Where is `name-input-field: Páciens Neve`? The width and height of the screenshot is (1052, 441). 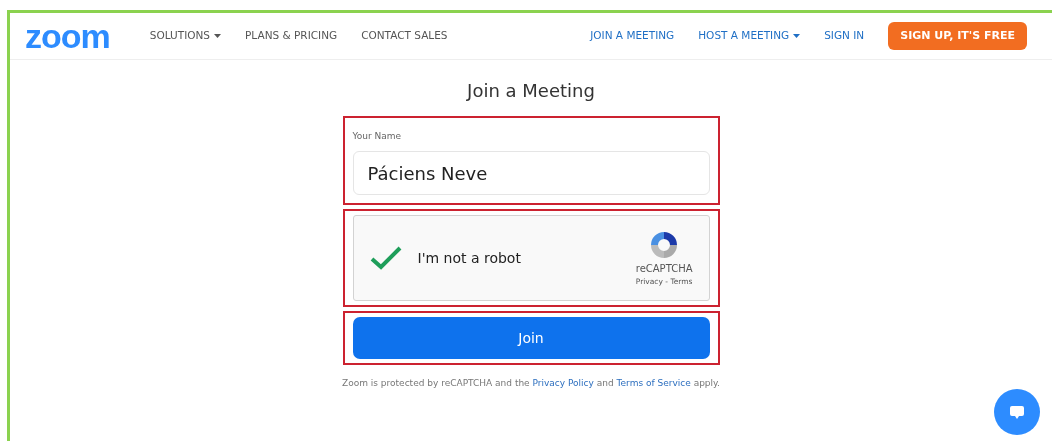
name-input-field: Páciens Neve is located at coordinates (531, 173).